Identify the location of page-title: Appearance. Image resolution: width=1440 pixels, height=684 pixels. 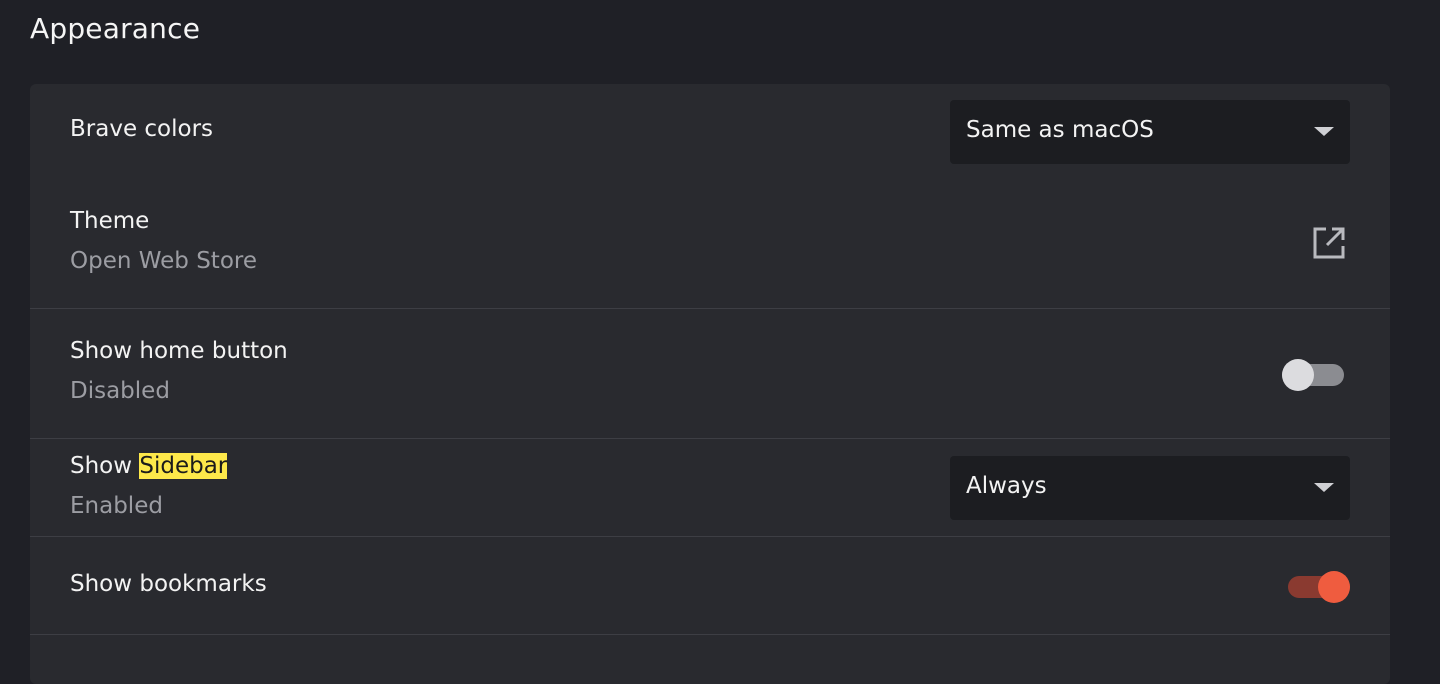
(115, 28).